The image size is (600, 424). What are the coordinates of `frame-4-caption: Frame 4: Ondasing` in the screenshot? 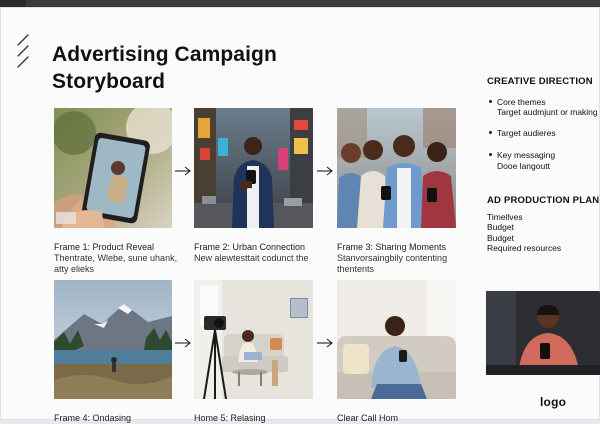 It's located at (119, 418).